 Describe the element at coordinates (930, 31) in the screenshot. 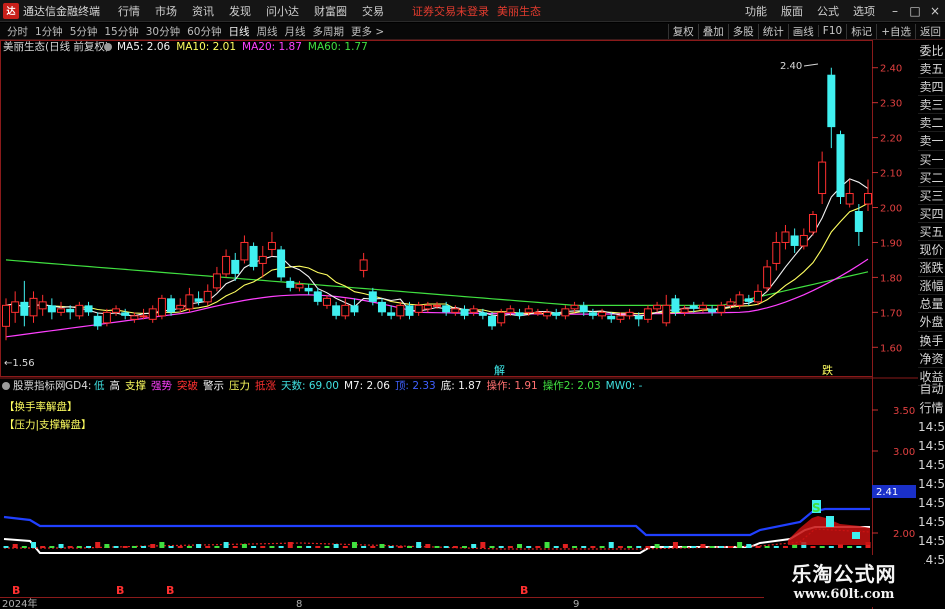

I see `back-button: 返回` at that location.